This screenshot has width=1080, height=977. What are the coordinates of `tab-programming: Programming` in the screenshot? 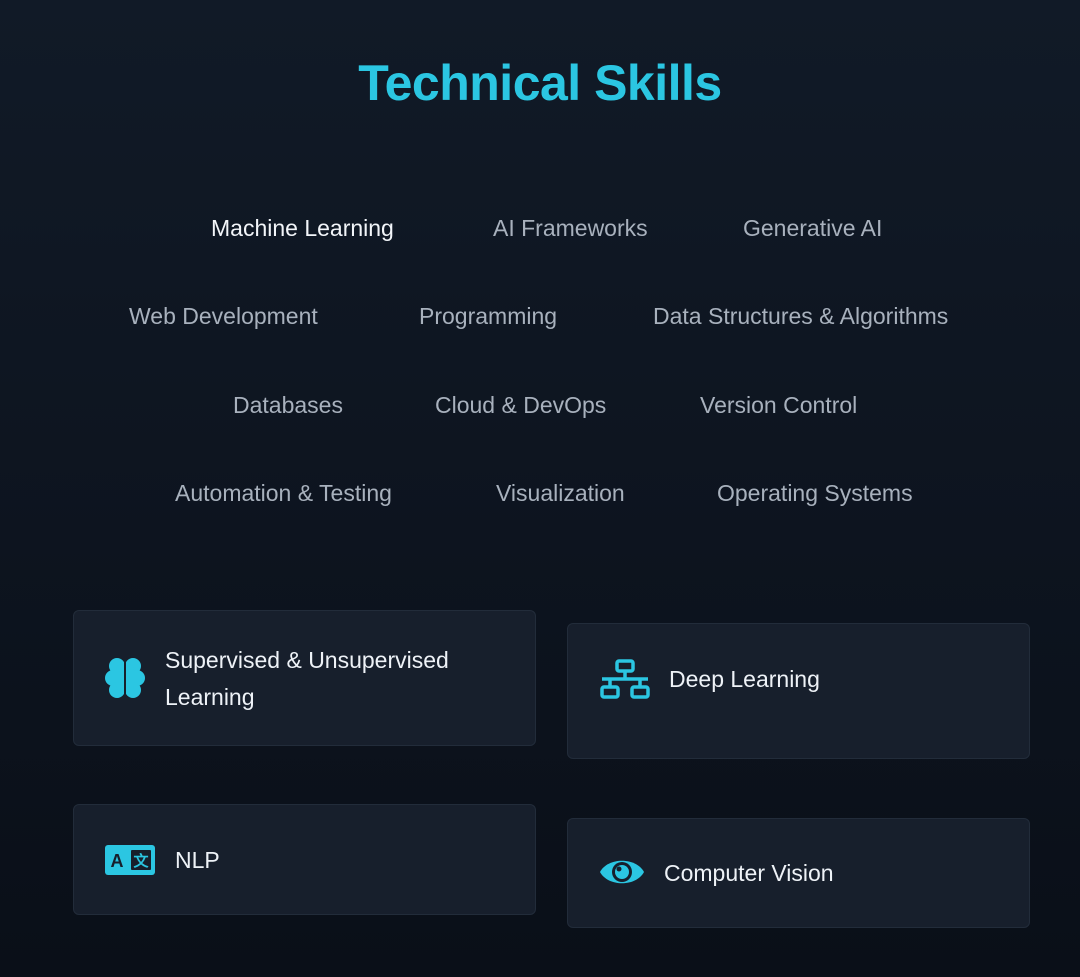 It's located at (488, 316).